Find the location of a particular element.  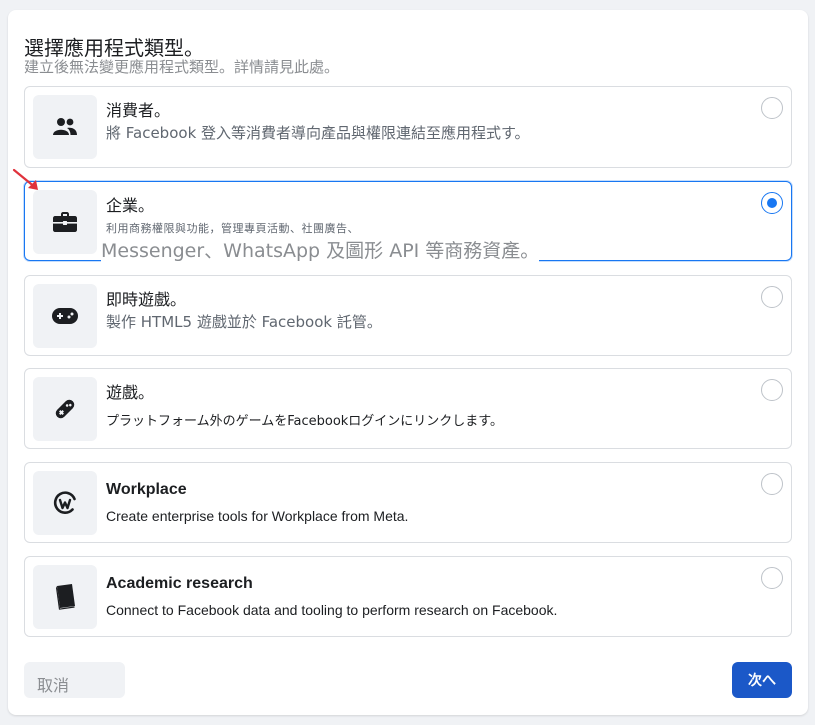

game-controller-icon is located at coordinates (65, 409).